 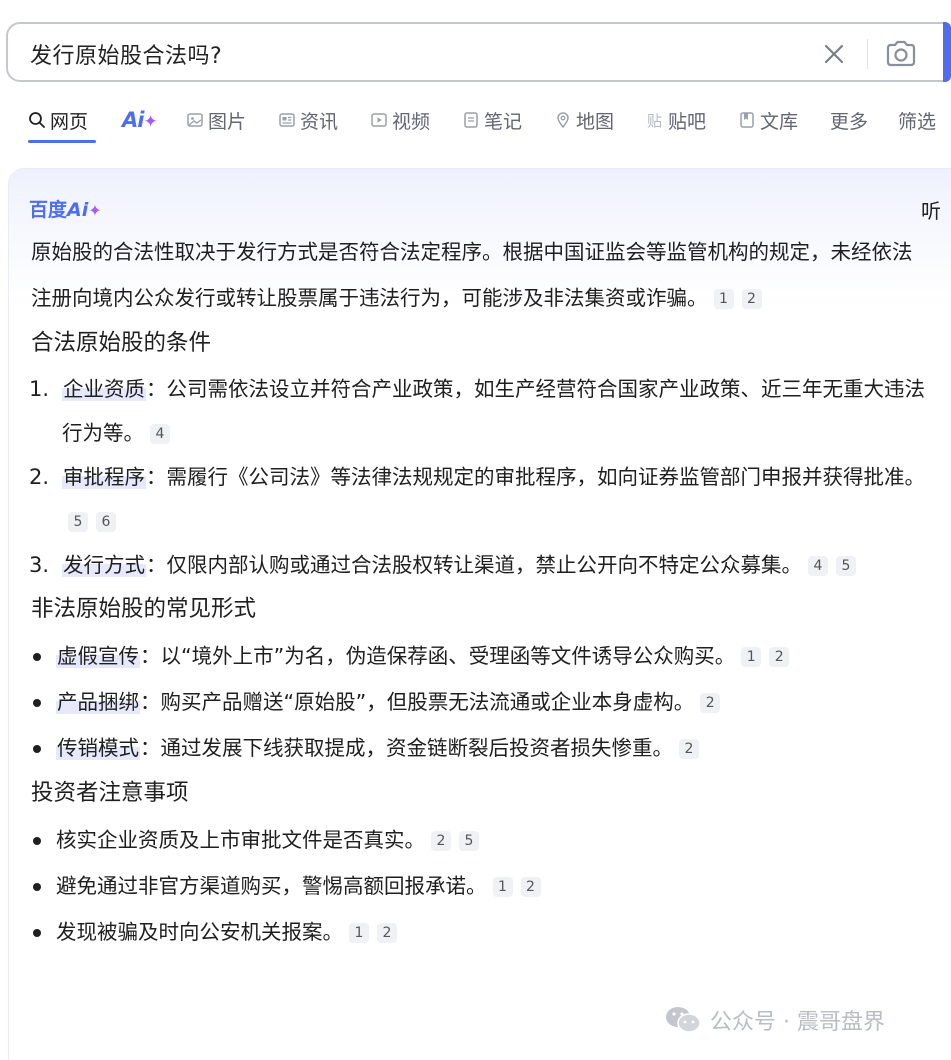 I want to click on divider, so click(x=867, y=54).